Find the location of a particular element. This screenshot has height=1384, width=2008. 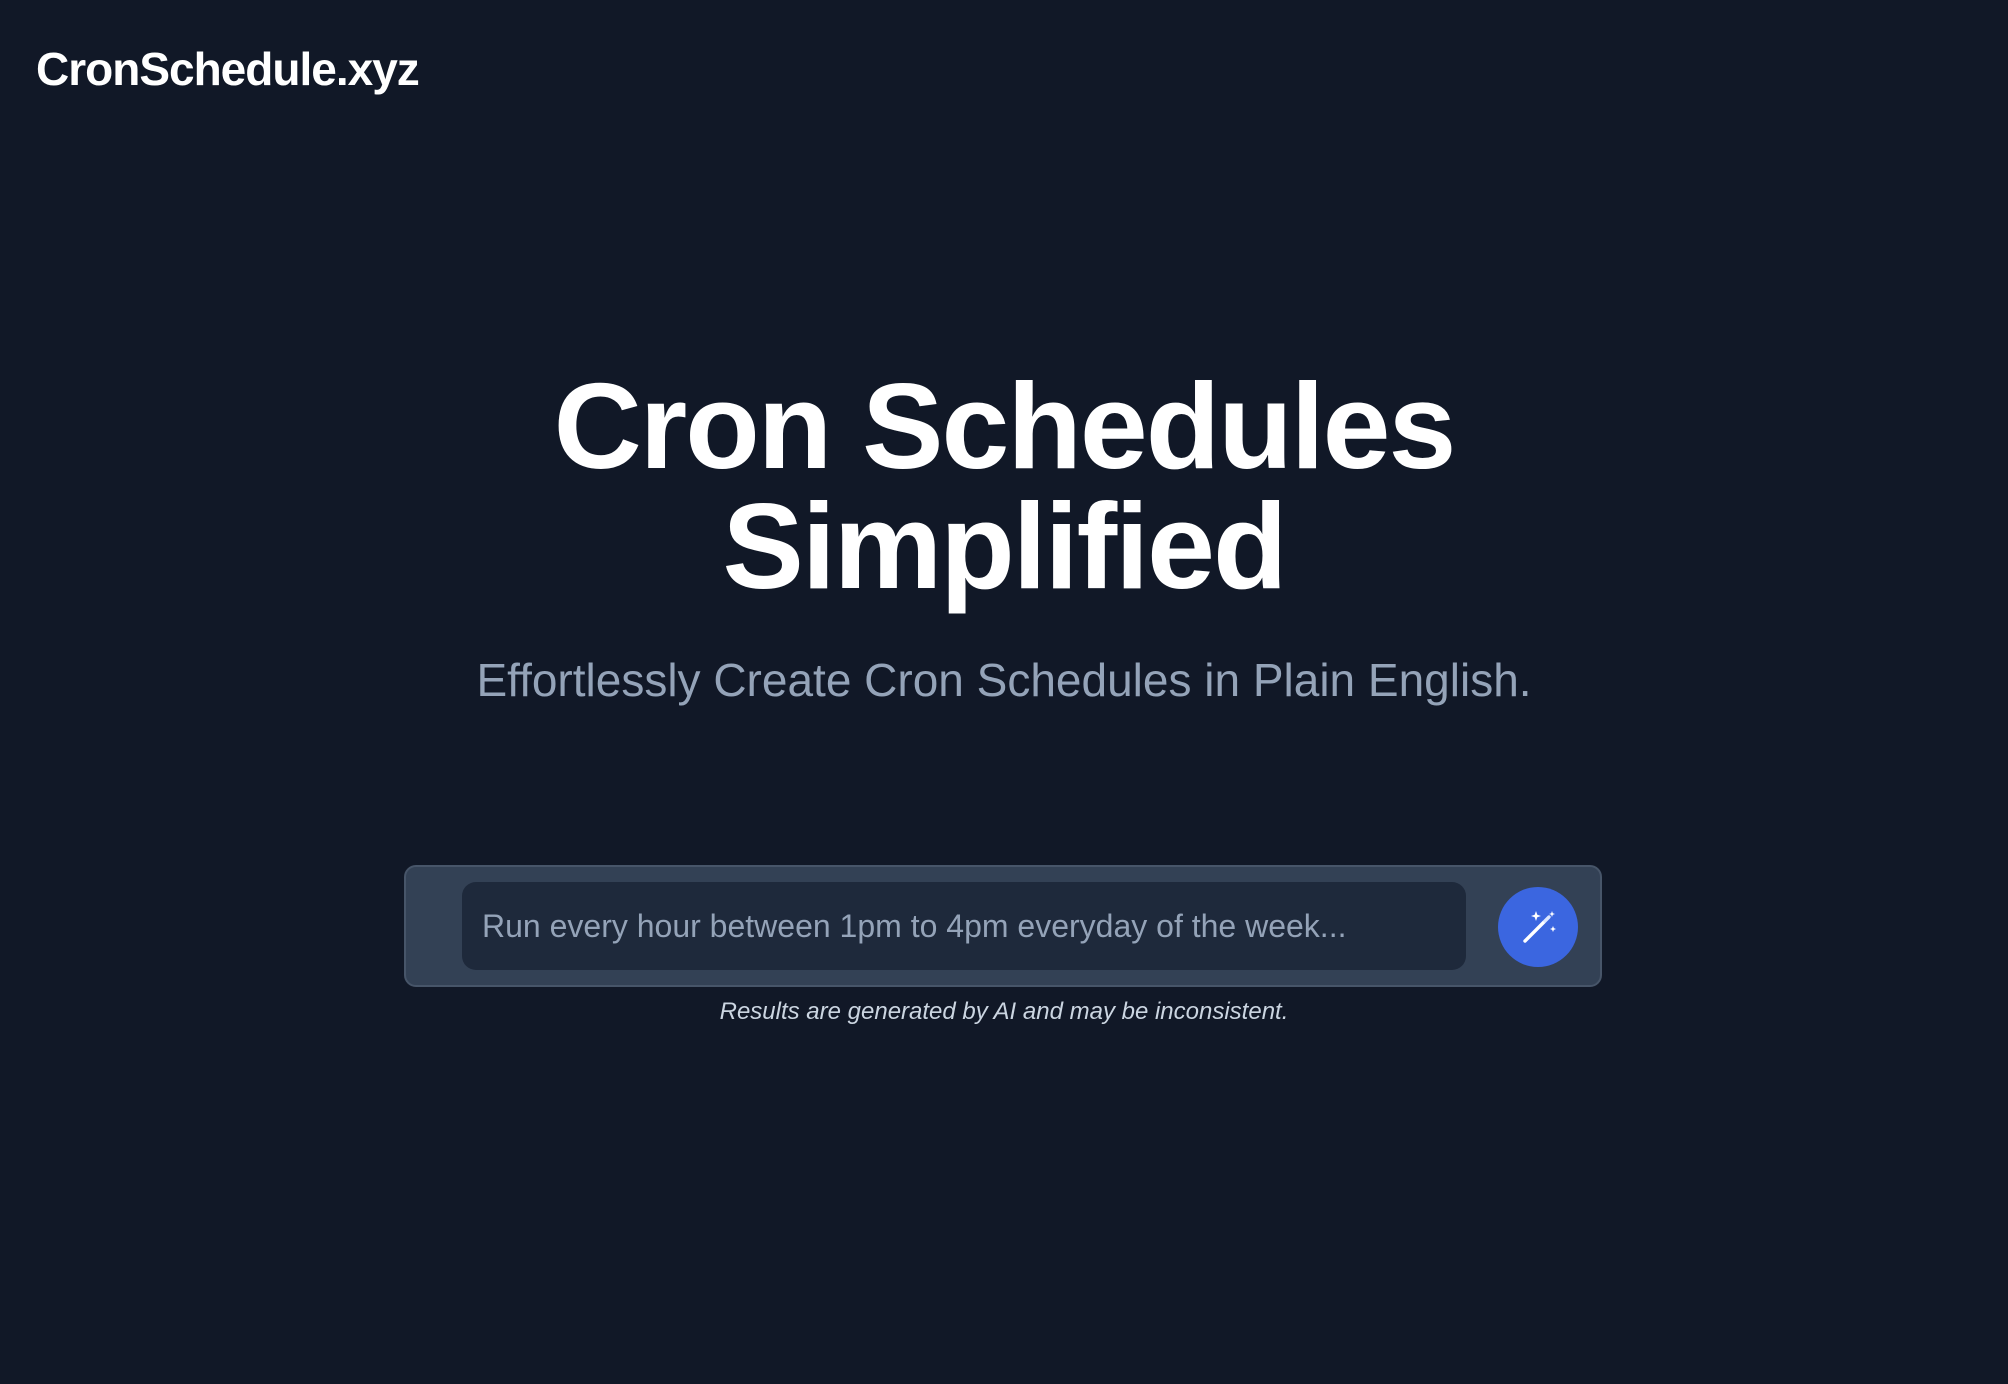

magic-wand-icon is located at coordinates (1538, 927).